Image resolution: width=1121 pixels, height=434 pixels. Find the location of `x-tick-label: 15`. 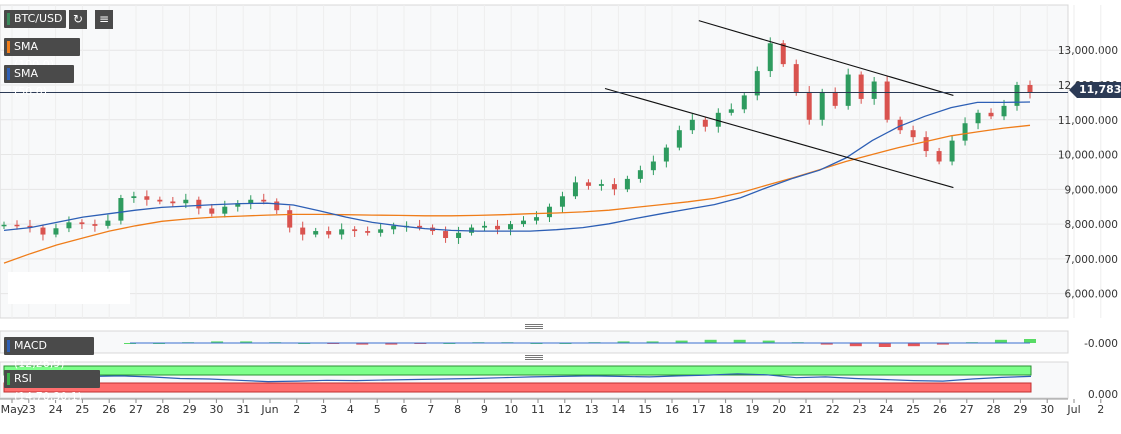

x-tick-label: 15 is located at coordinates (645, 409).